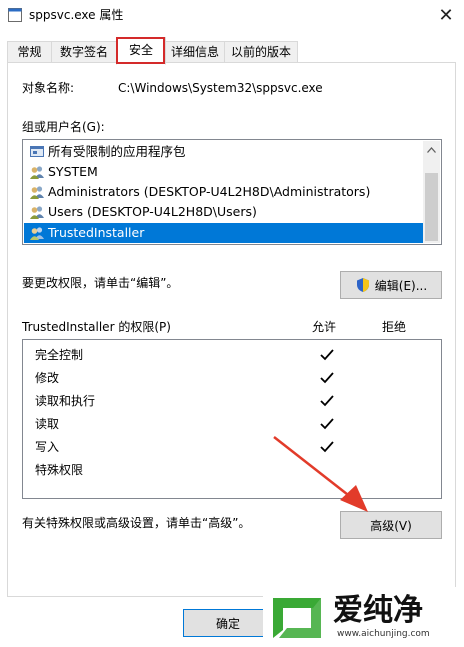 The height and width of the screenshot is (647, 464). I want to click on permission-row: 写入, so click(47, 447).